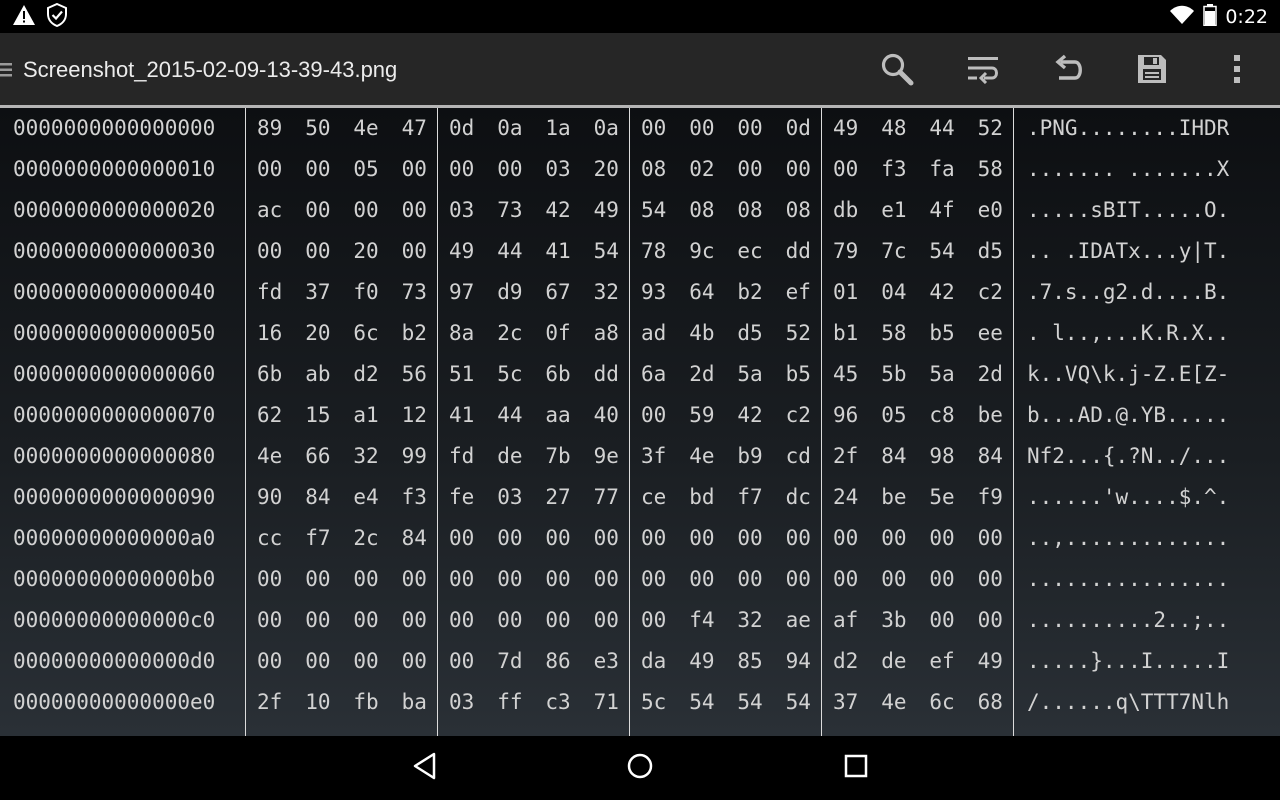 This screenshot has height=800, width=1280. Describe the element at coordinates (317, 415) in the screenshot. I see `hex-byte: 15` at that location.